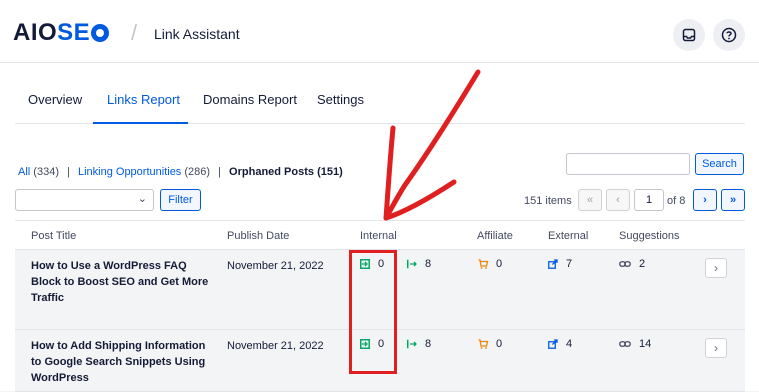 The width and height of the screenshot is (759, 392). Describe the element at coordinates (100, 33) in the screenshot. I see `gear-icon` at that location.